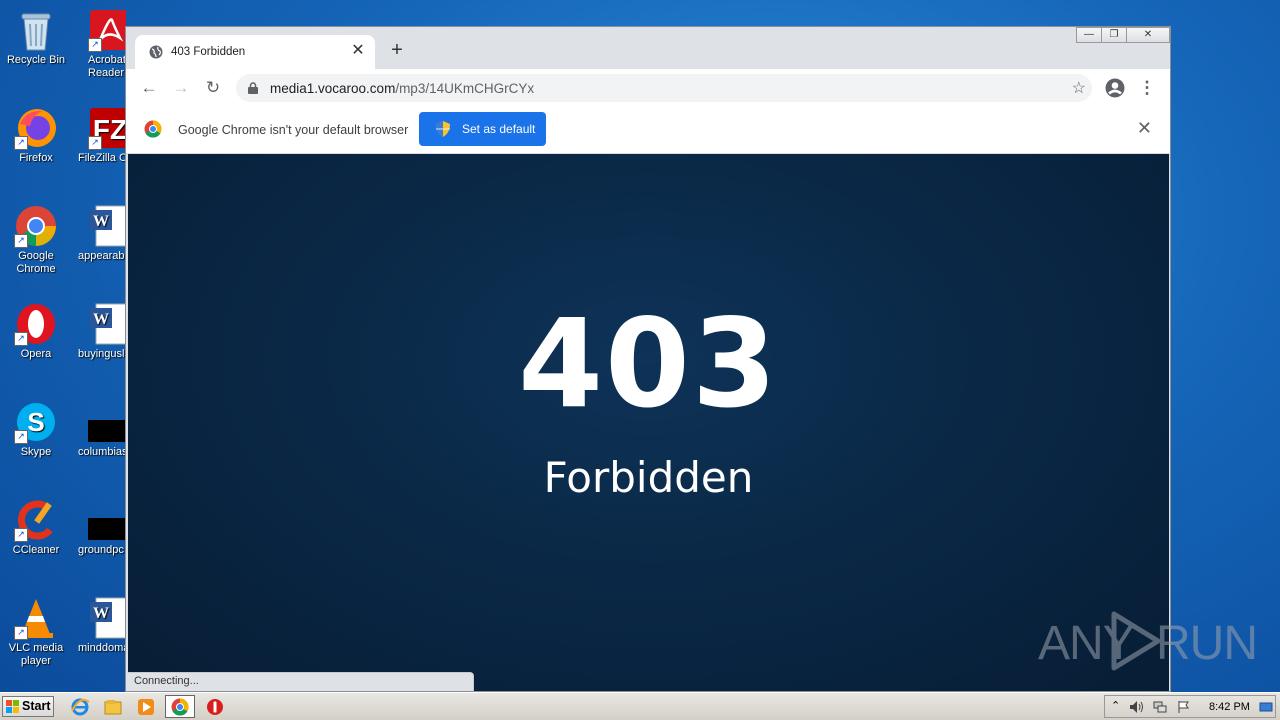 This screenshot has width=1280, height=720. Describe the element at coordinates (102, 648) in the screenshot. I see `desktop-icon-label: minddoma` at that location.